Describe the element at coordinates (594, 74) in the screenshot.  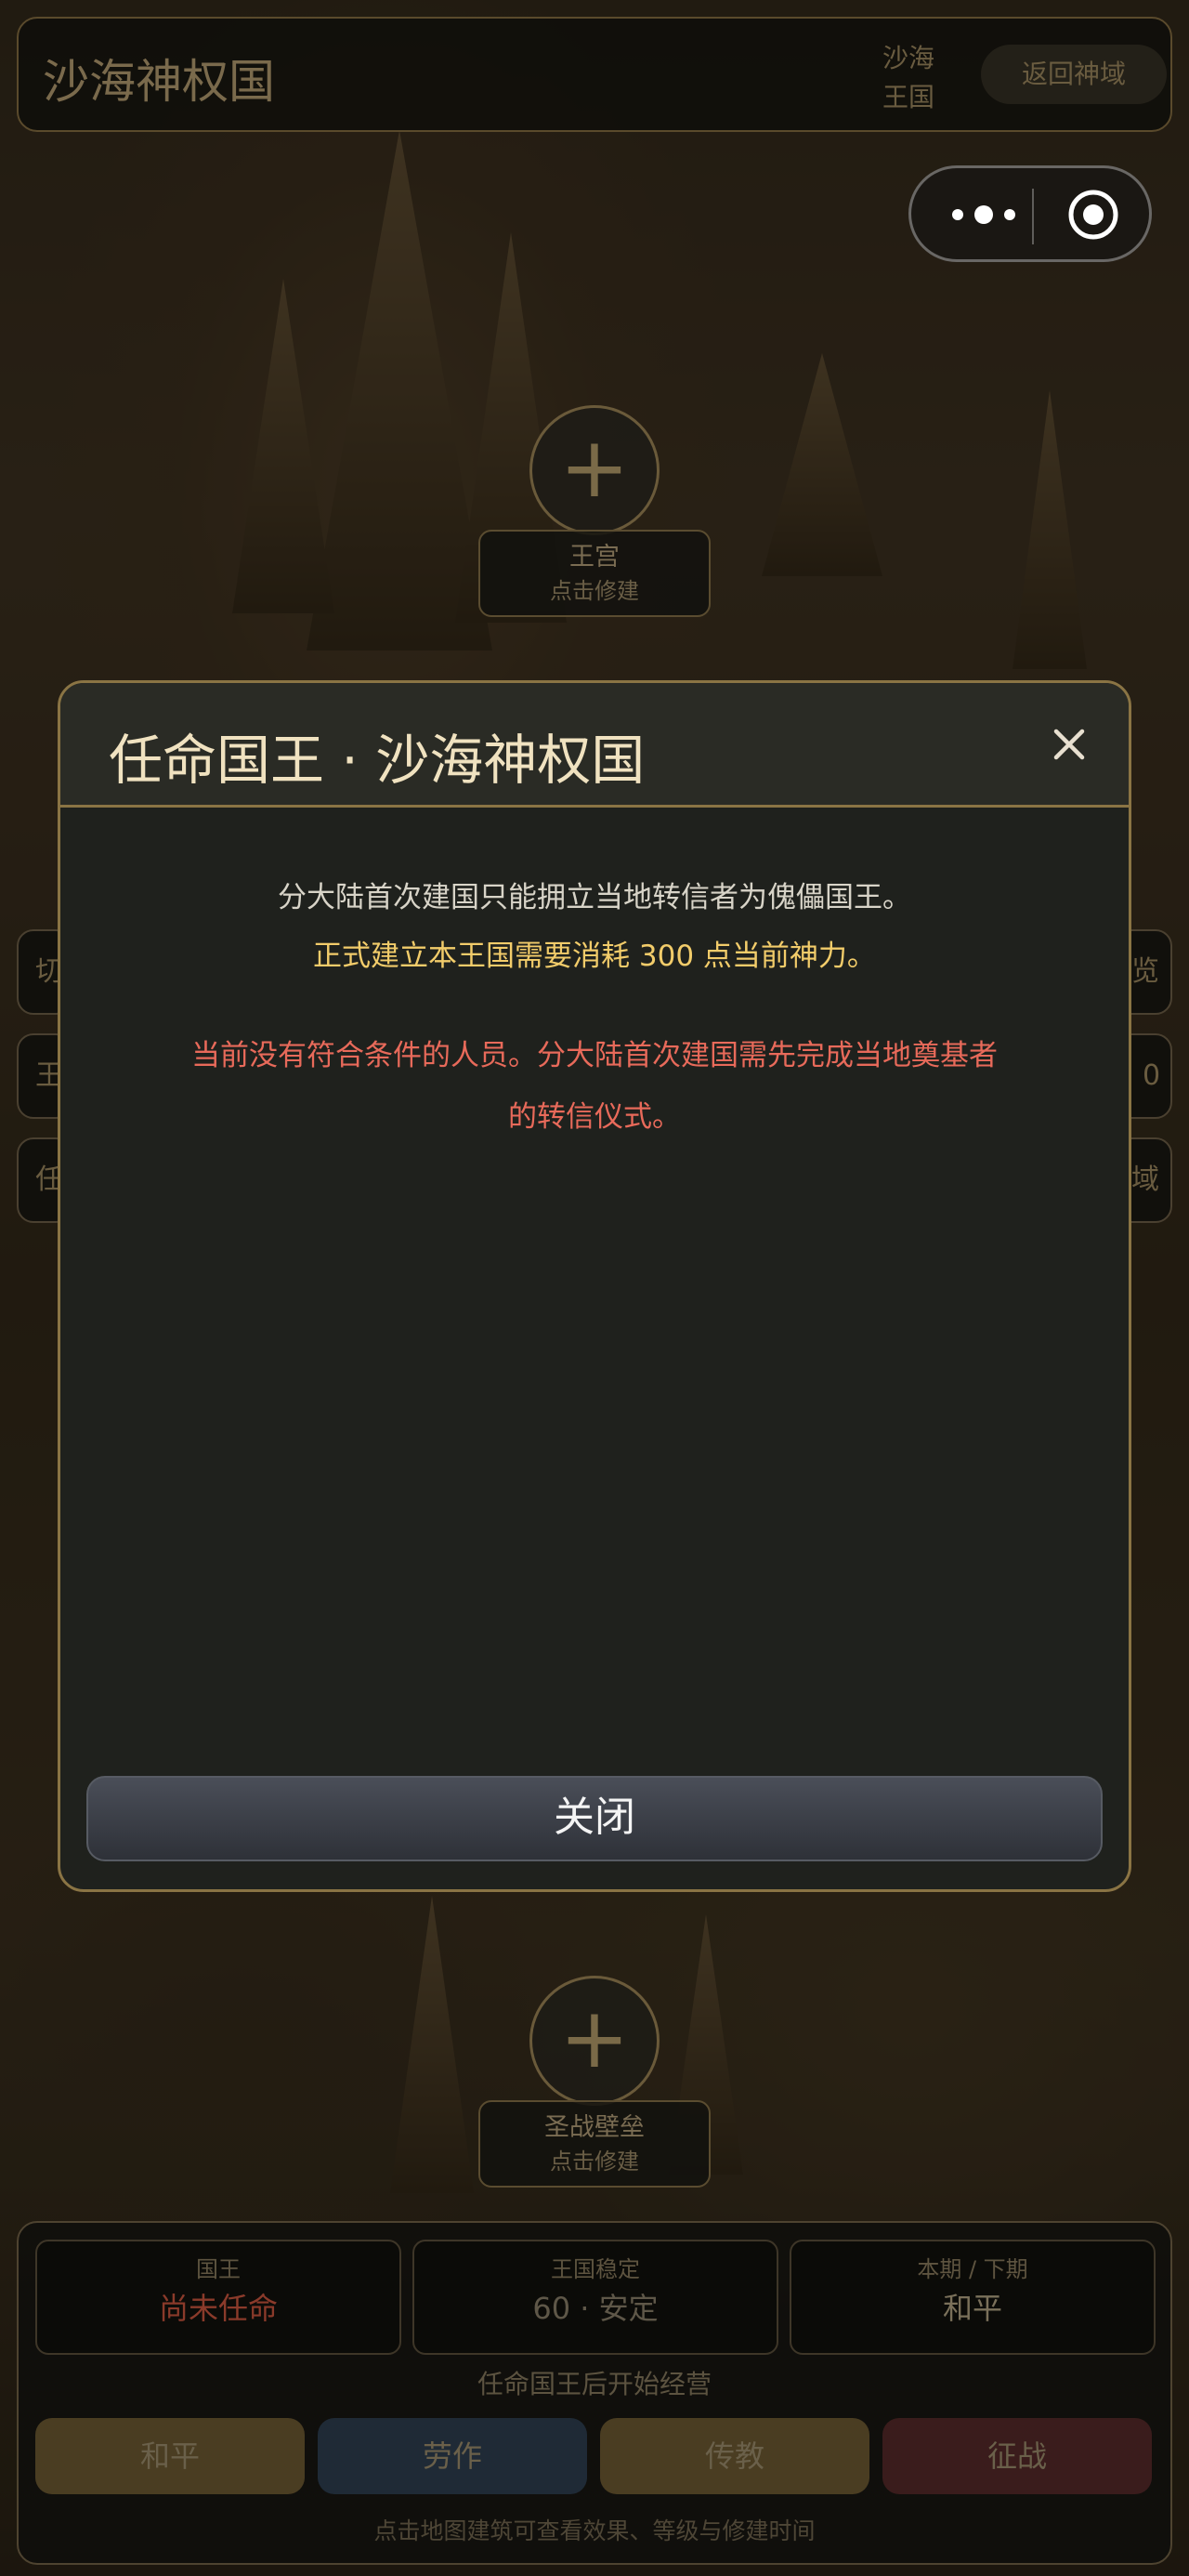
I see `top-bar: 沙海神权国 沙海 王国 返回神域` at that location.